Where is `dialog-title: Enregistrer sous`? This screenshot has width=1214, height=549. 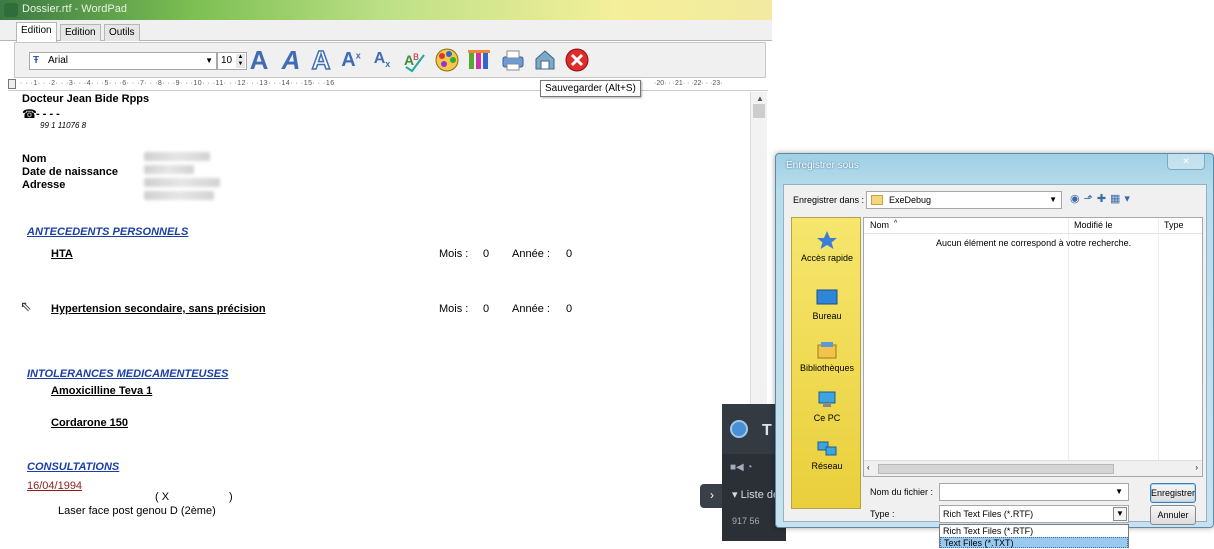 dialog-title: Enregistrer sous is located at coordinates (822, 165).